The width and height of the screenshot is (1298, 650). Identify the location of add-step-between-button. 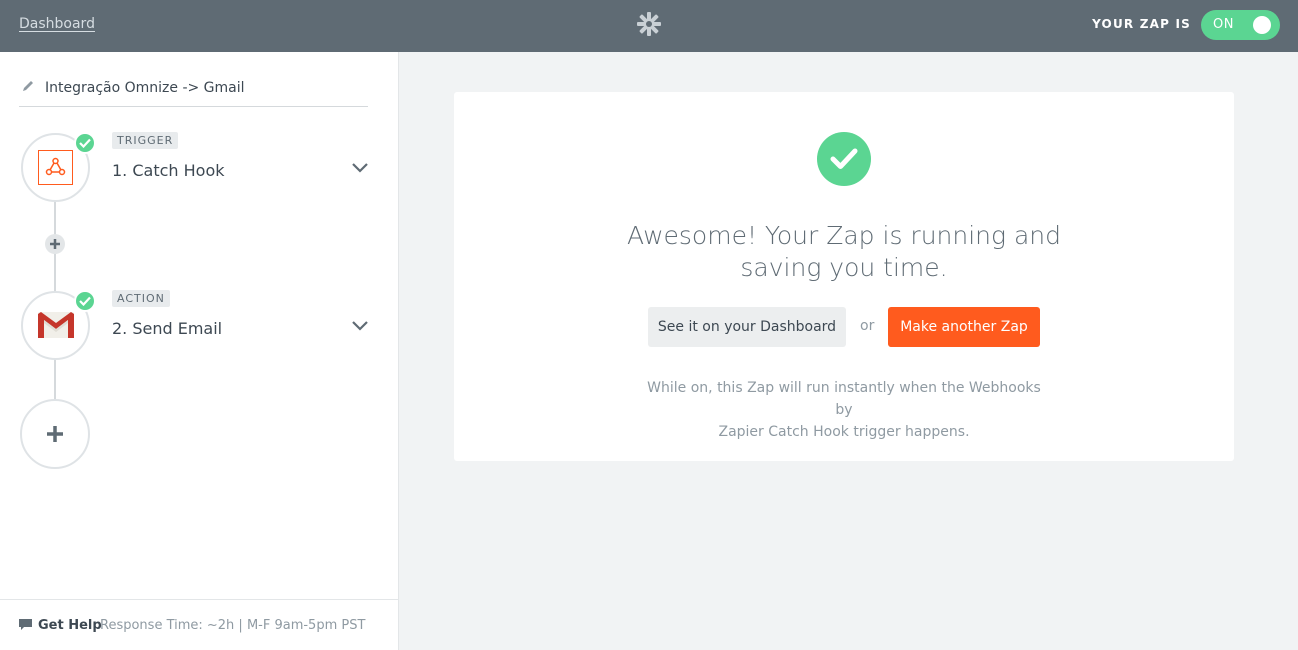
(55, 244).